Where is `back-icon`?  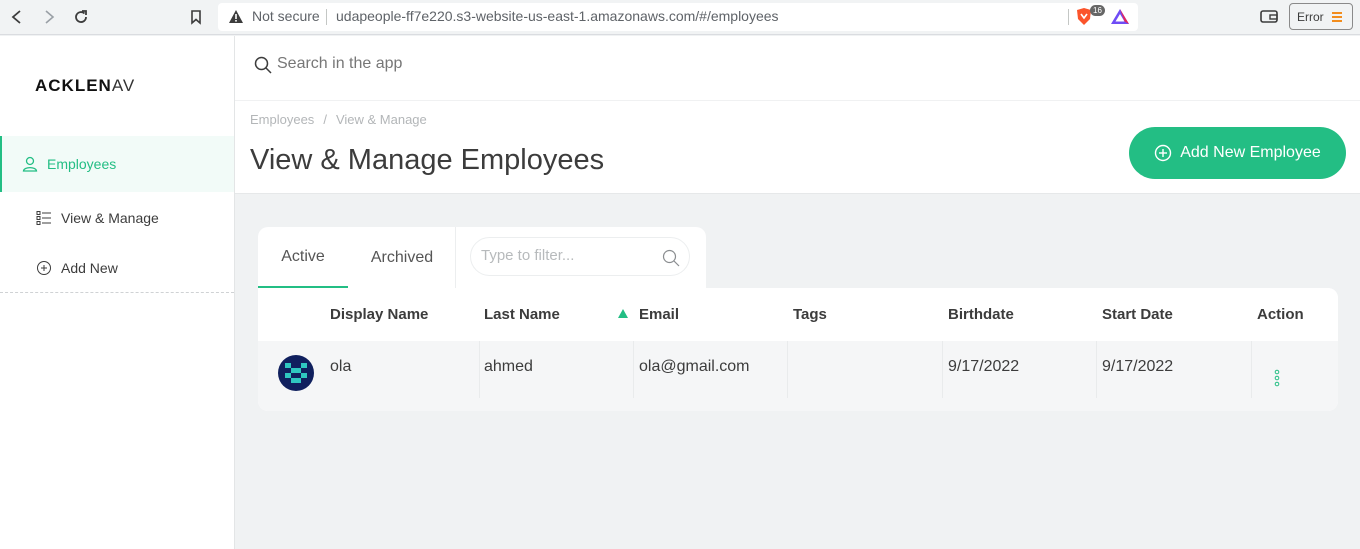 back-icon is located at coordinates (17, 17).